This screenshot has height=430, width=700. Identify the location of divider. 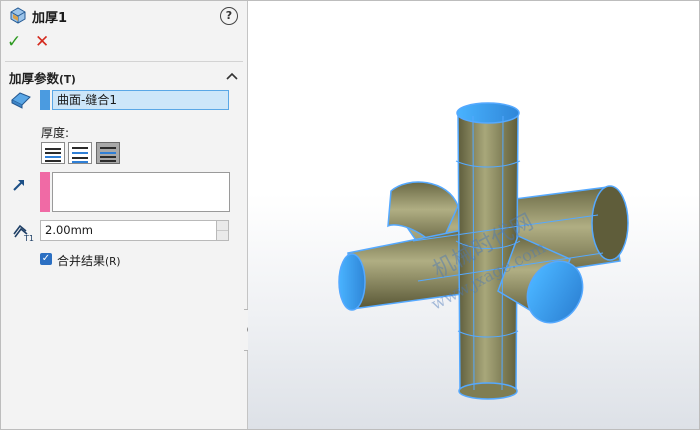
(124, 61).